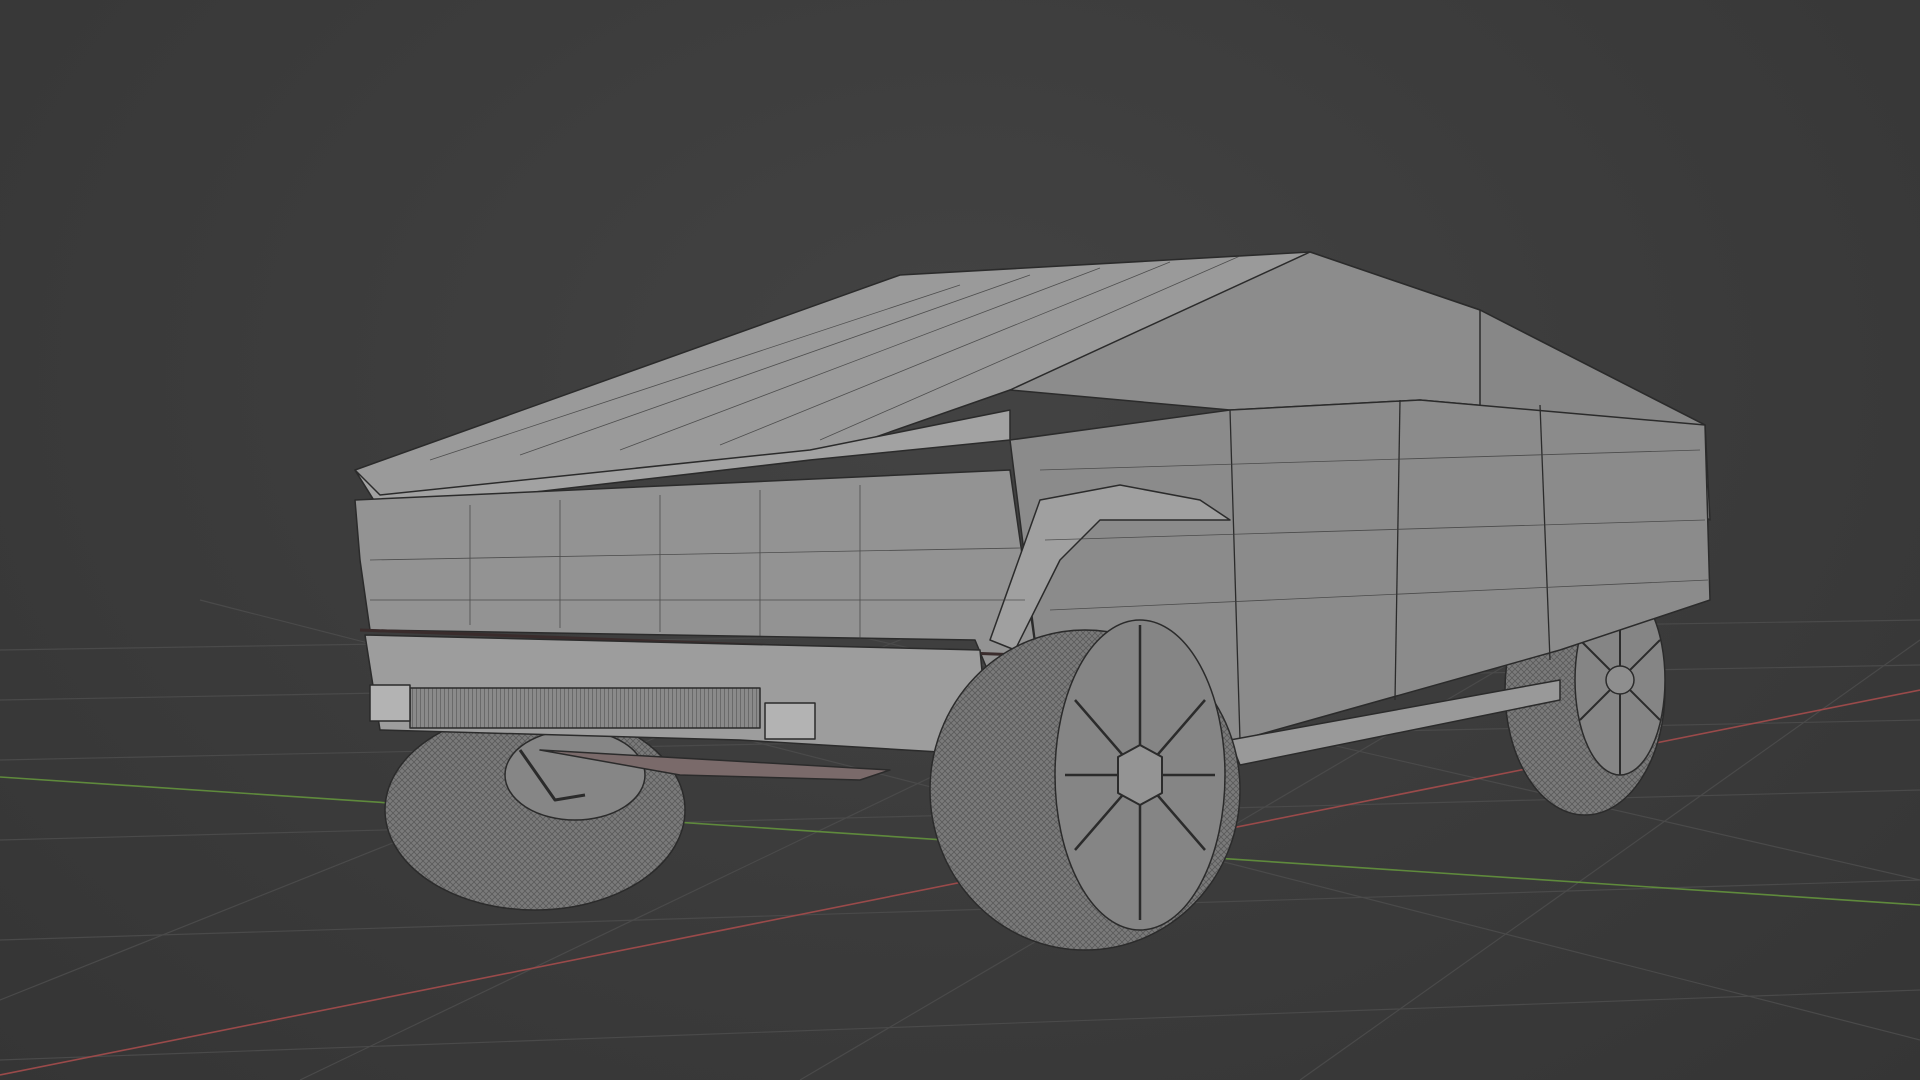 The image size is (1920, 1080). What do you see at coordinates (535, 810) in the screenshot?
I see `front-left-wheel` at bounding box center [535, 810].